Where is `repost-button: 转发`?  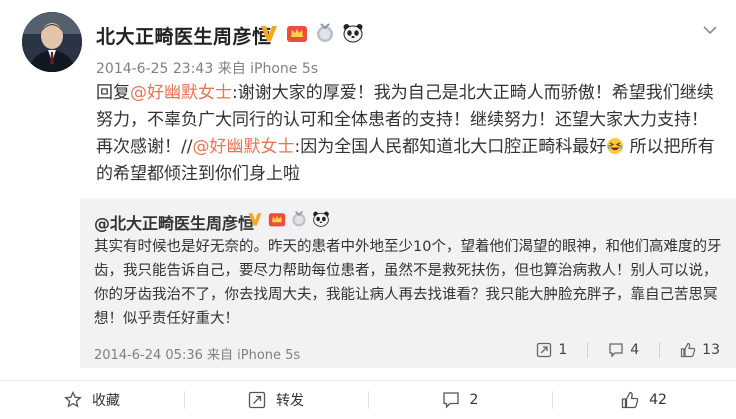 repost-button: 转发 is located at coordinates (276, 400).